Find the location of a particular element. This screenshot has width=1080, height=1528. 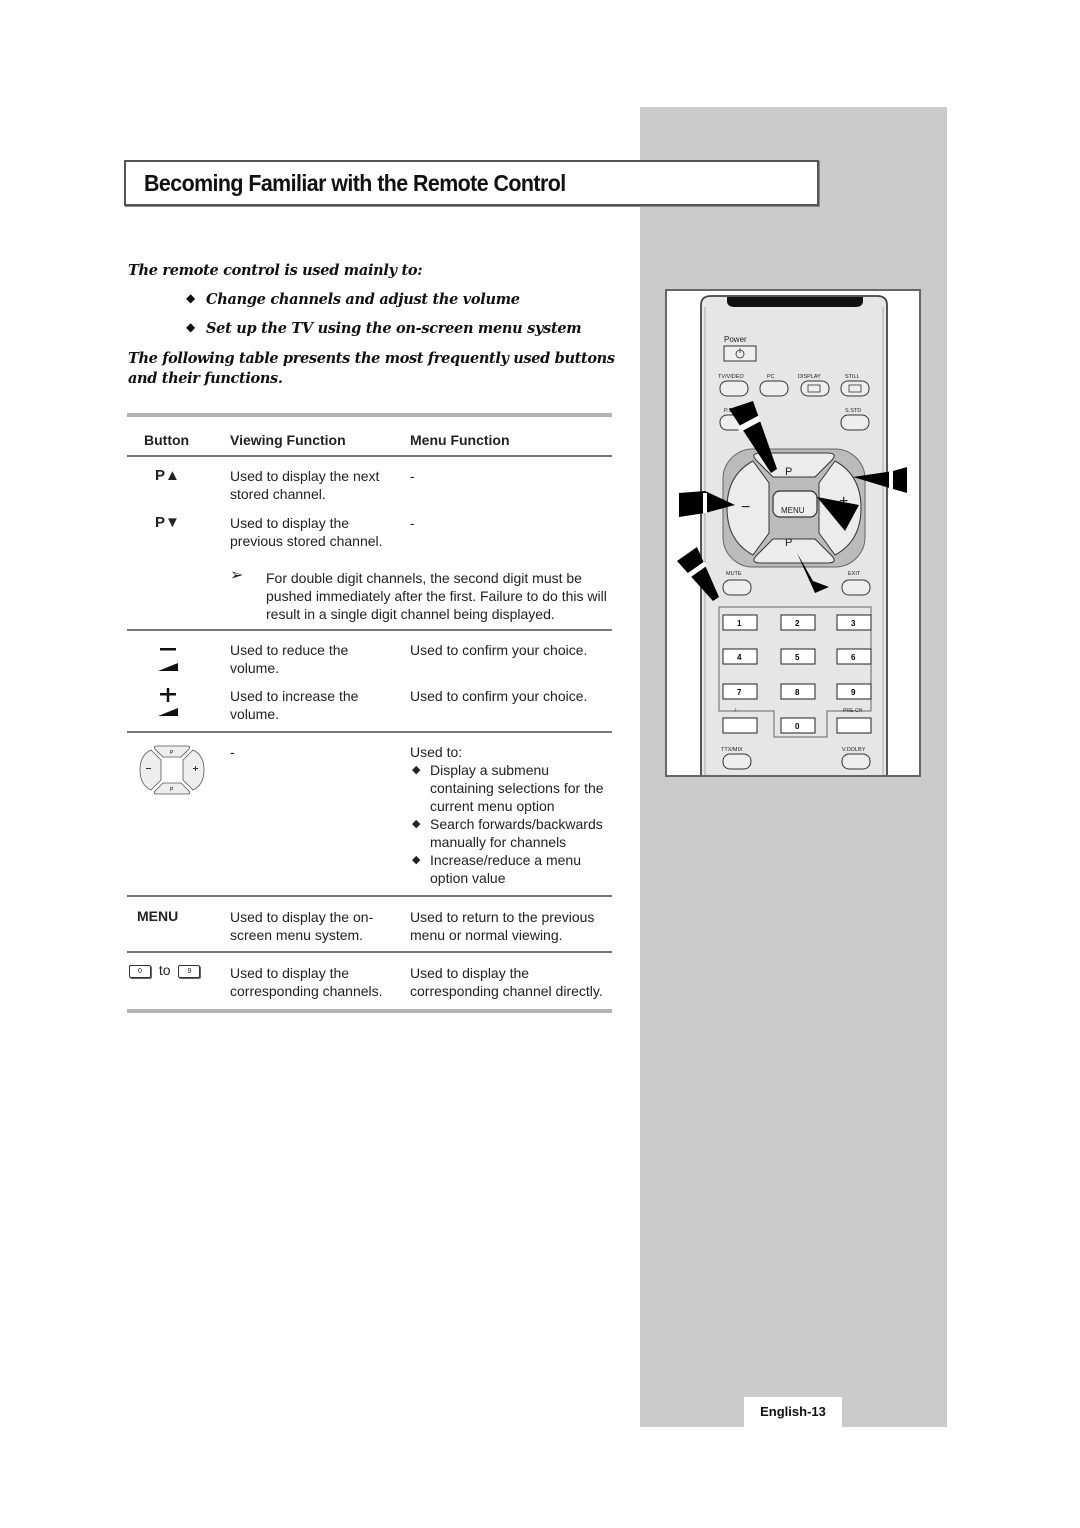

remote-tvvideo-label: TV/VIDEO is located at coordinates (731, 377).